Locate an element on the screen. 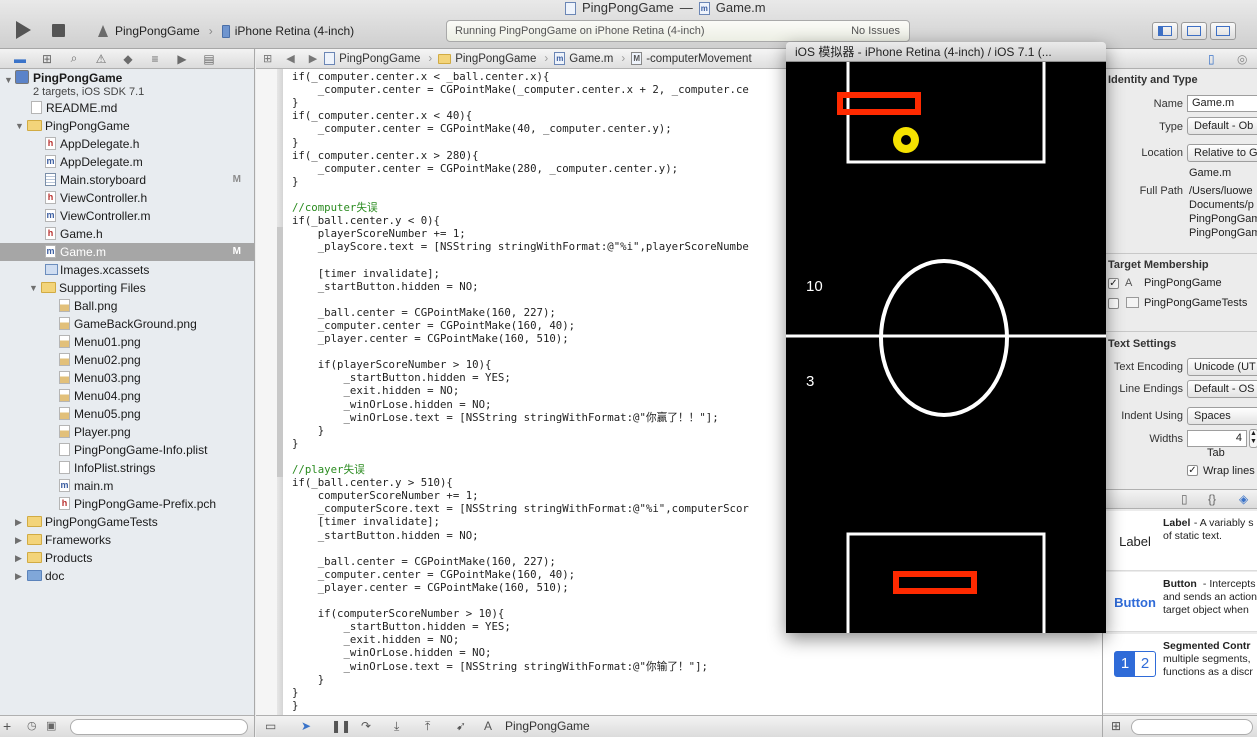 Image resolution: width=1257 pixels, height=737 pixels. debug-toggle-button is located at coordinates (1194, 31).